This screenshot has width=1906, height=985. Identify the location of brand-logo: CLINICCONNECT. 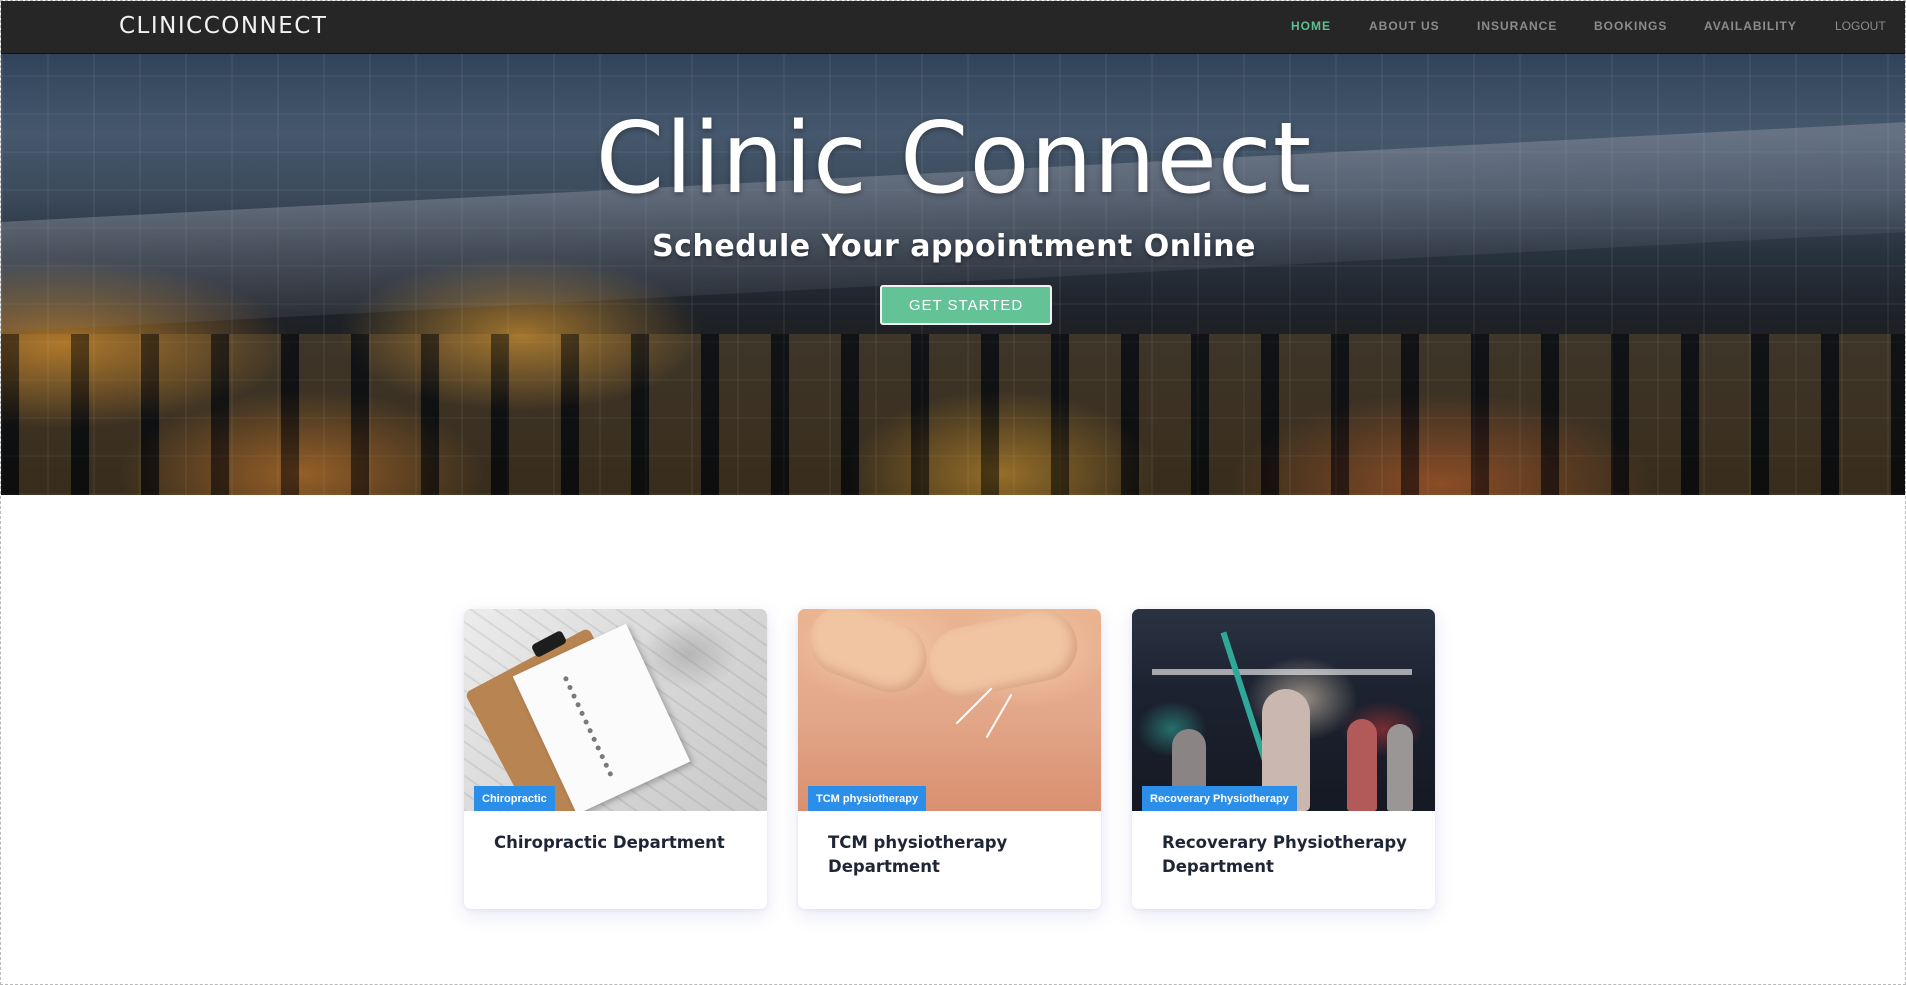
(223, 26).